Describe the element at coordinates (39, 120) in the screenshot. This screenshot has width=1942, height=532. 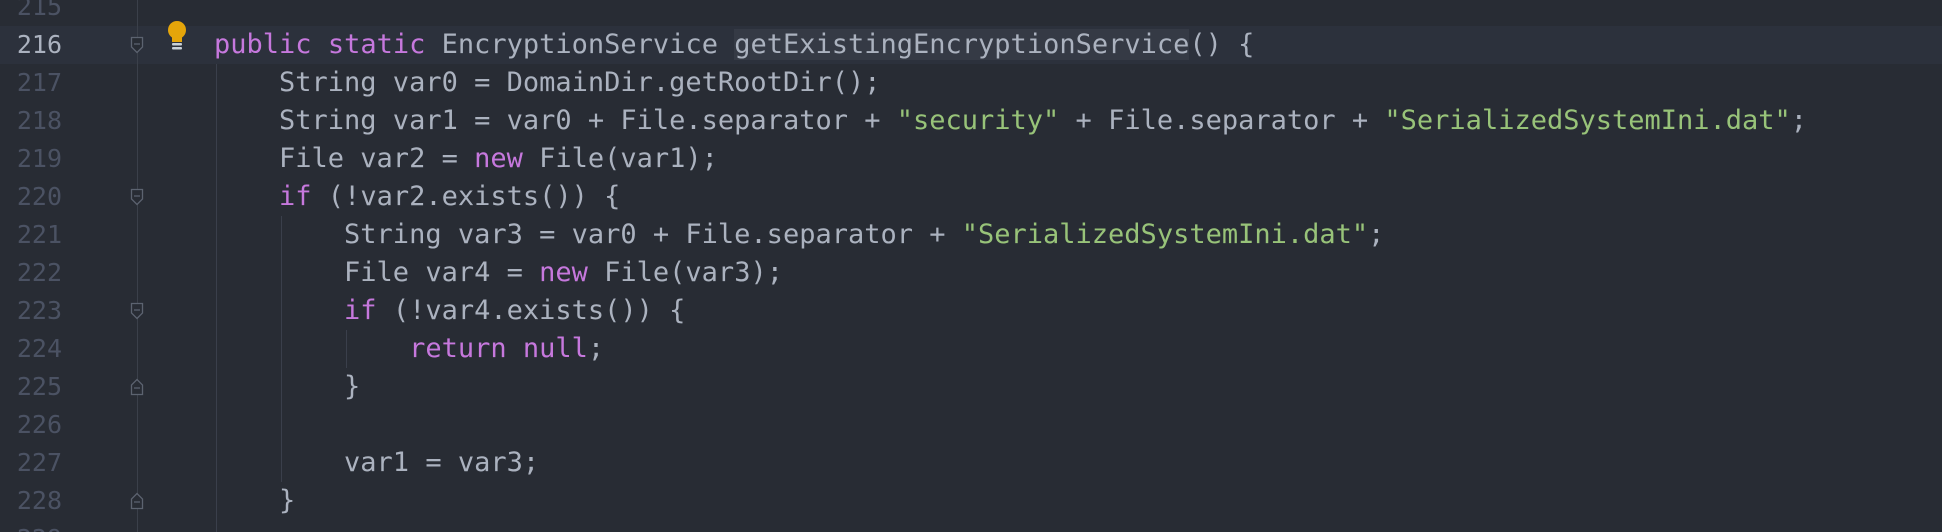
I see `line-number: 218` at that location.